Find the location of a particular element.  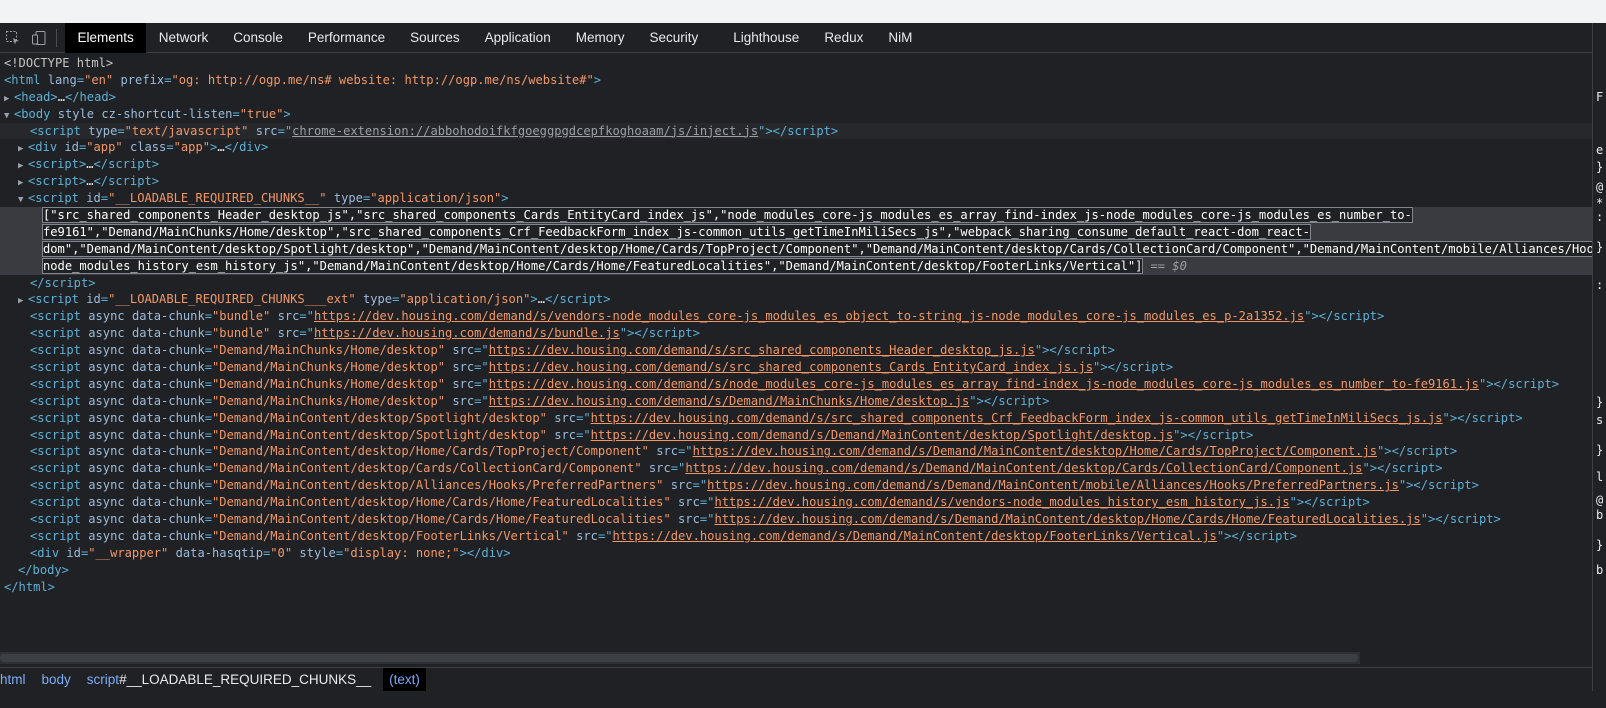

html-close-tag: </html> is located at coordinates (796, 587).